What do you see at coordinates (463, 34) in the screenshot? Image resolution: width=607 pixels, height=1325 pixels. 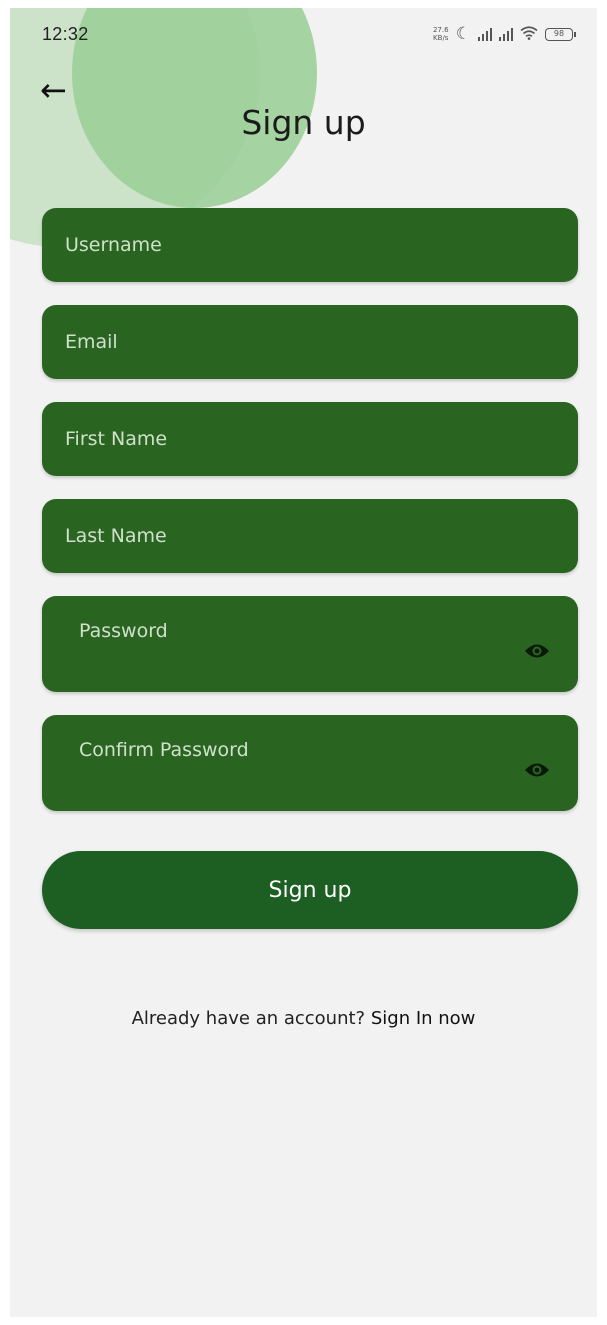 I see `do-not-disturb-icon: ☾` at bounding box center [463, 34].